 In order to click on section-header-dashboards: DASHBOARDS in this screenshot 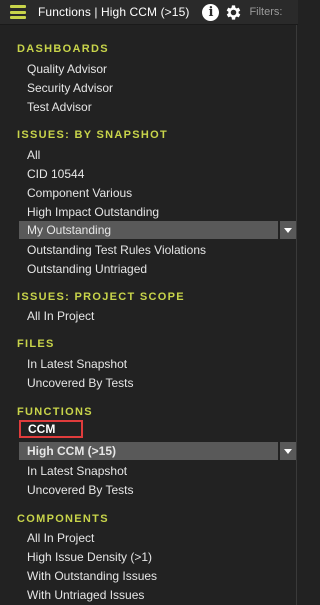, I will do `click(63, 49)`.